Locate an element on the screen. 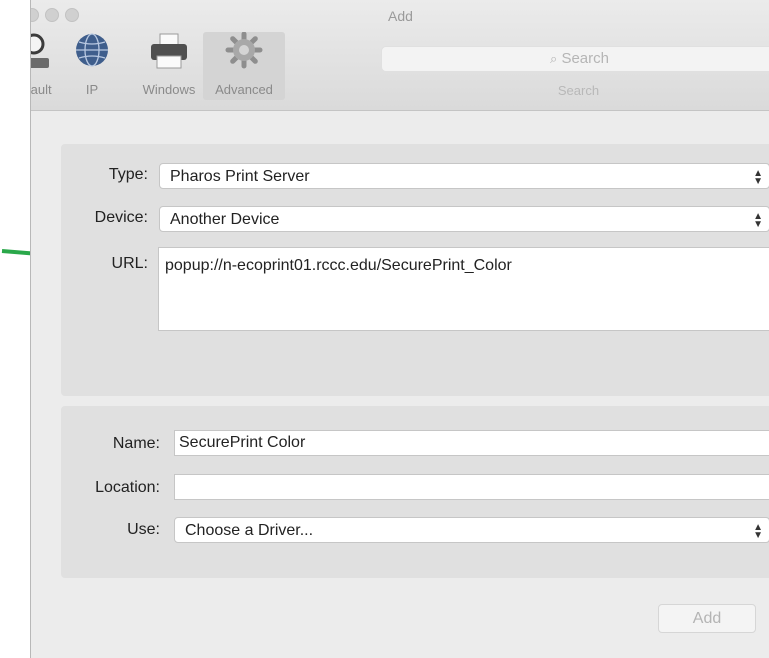  toolbar-advanced: Advanced is located at coordinates (244, 65).